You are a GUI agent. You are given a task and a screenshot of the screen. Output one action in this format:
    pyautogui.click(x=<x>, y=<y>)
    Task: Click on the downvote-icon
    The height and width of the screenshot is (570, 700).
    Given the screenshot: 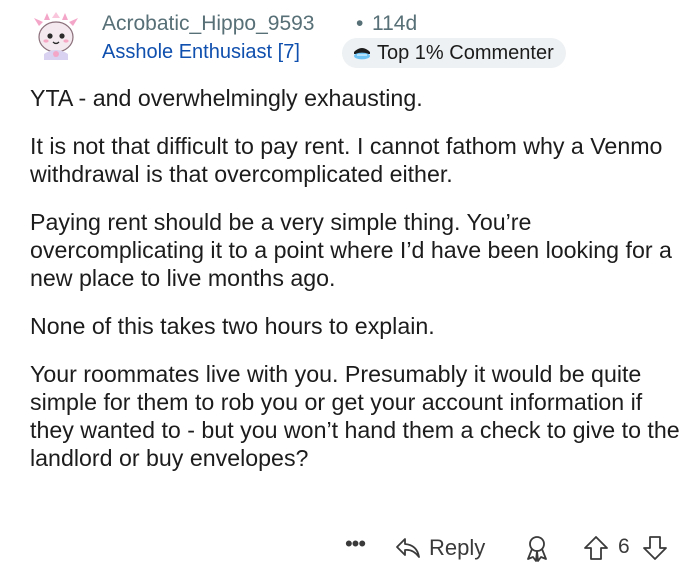 What is the action you would take?
    pyautogui.click(x=655, y=548)
    